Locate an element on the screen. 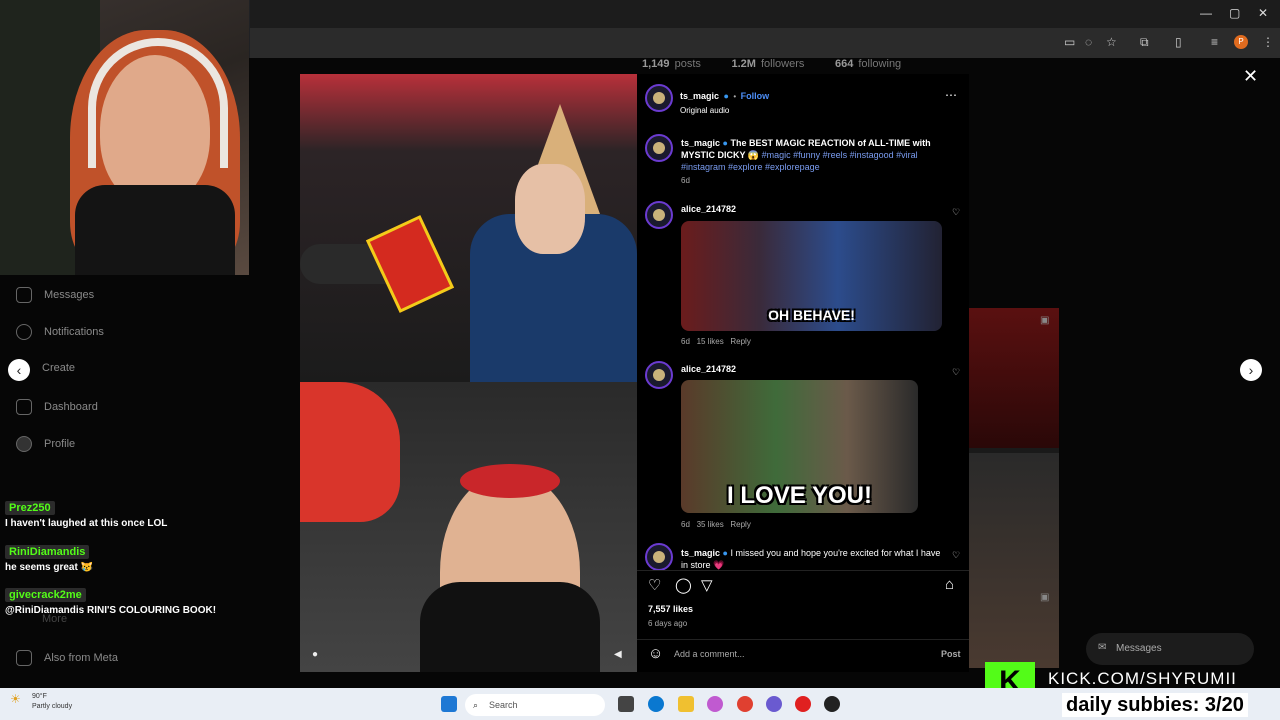 This screenshot has width=1280, height=720. follow-button: Follow is located at coordinates (755, 96).